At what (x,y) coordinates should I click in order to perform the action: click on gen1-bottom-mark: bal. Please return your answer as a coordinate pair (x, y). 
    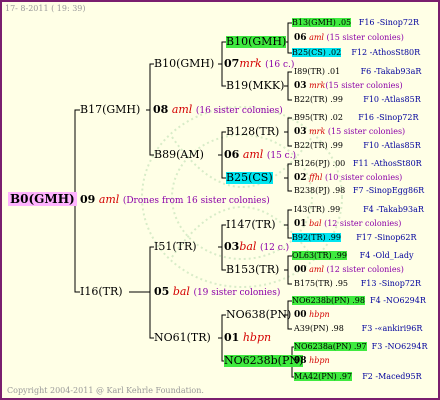
    Looking at the image, I should click on (181, 291).